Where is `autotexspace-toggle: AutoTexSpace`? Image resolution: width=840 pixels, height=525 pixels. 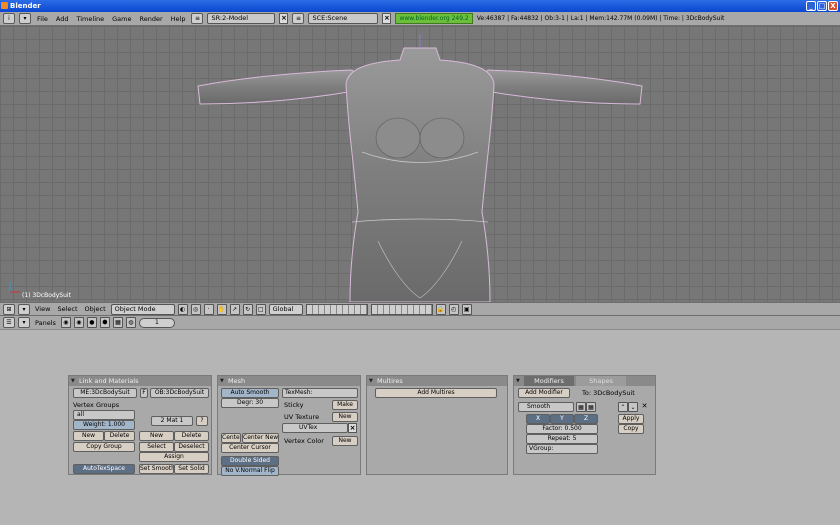
autotexspace-toggle: AutoTexSpace is located at coordinates (104, 469).